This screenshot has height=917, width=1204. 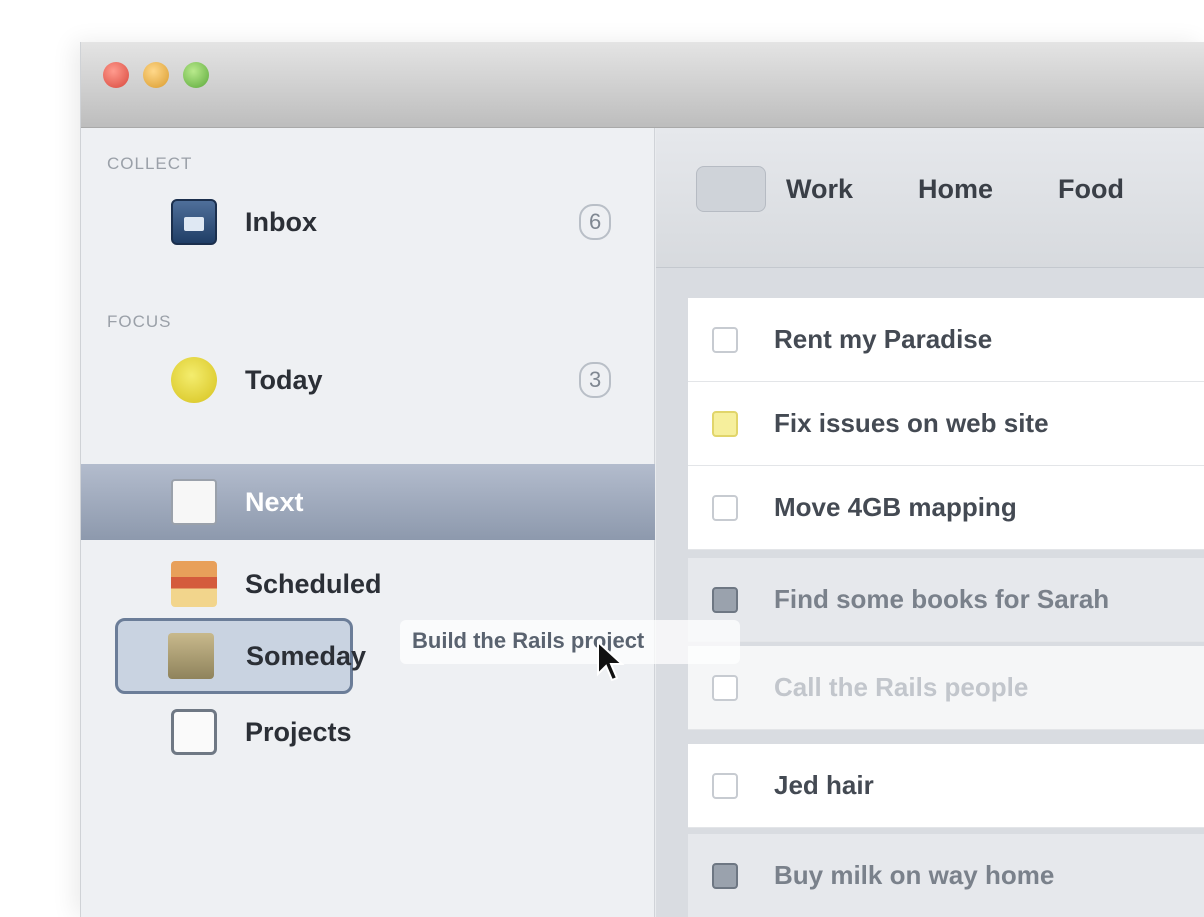 What do you see at coordinates (194, 380) in the screenshot?
I see `star-icon` at bounding box center [194, 380].